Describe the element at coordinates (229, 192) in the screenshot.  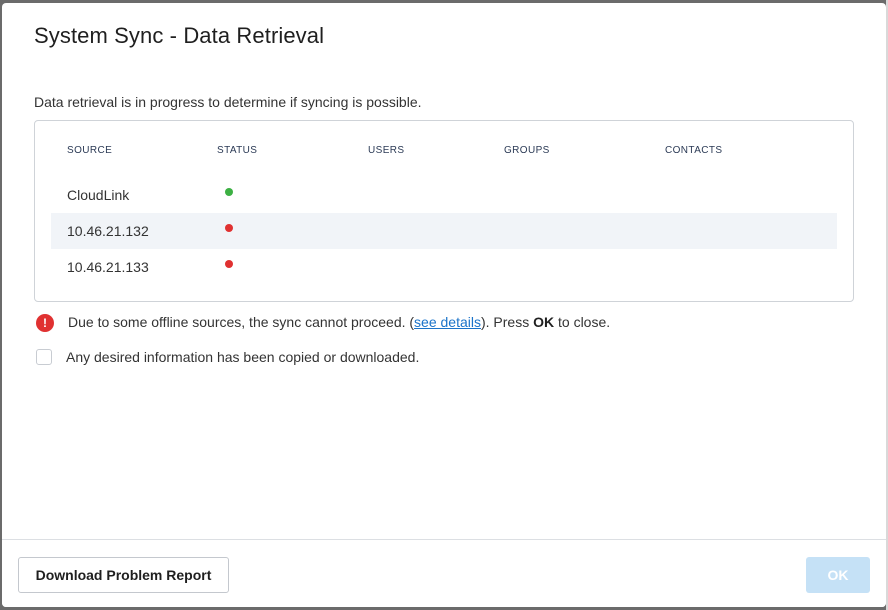
I see `status-online-icon` at that location.